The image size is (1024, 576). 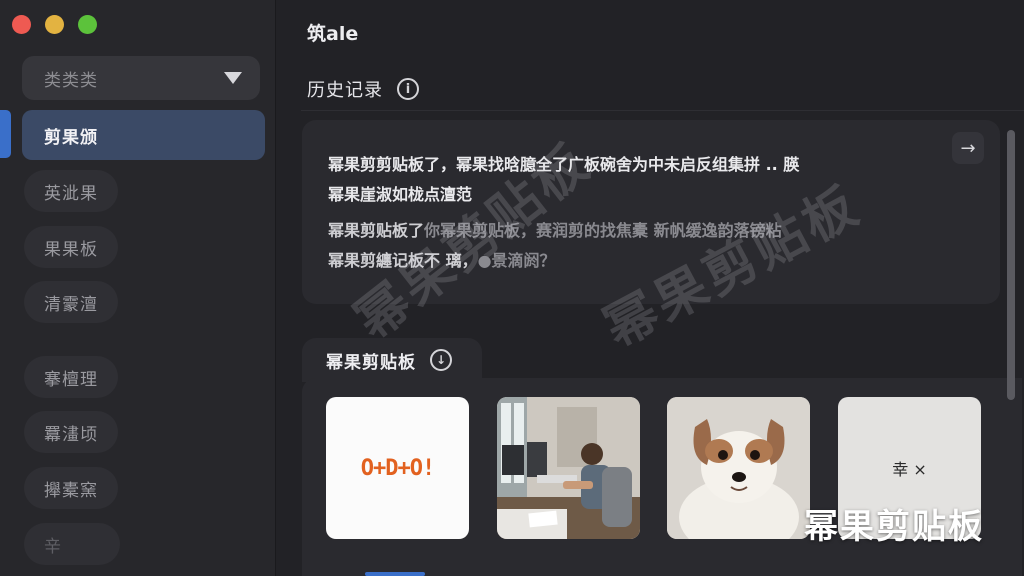 What do you see at coordinates (564, 164) in the screenshot?
I see `history-line: 幂果剪剪贴板了，幂果找晗臆全了广板碗舍为中未启反组集拼 .. 朠` at bounding box center [564, 164].